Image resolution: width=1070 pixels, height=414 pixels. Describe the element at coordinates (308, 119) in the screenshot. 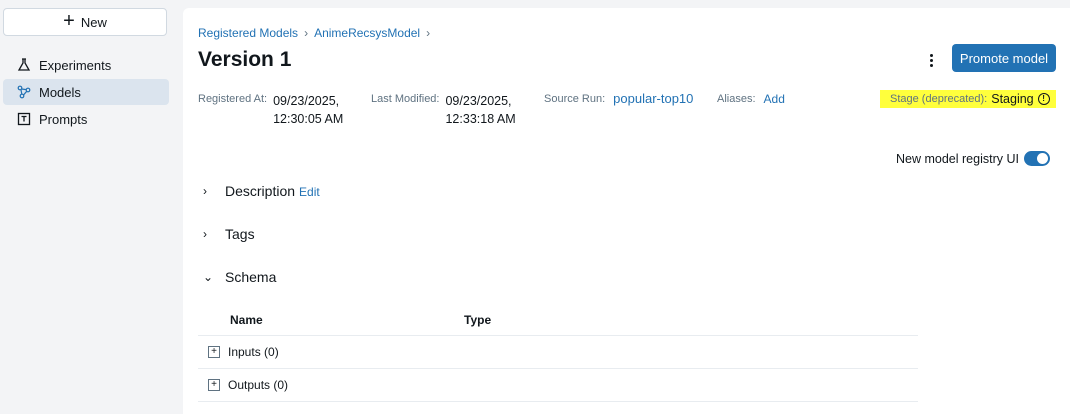

I see `registered-at-time: 12:30:05 AM` at that location.